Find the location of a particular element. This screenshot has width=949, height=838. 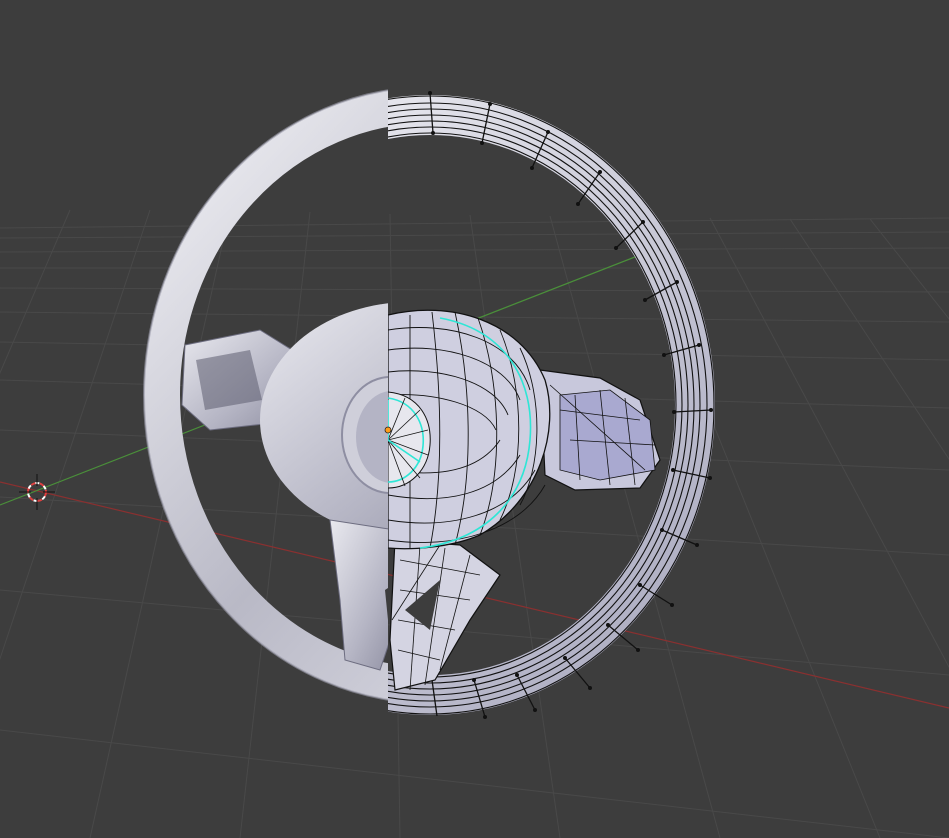

3d-cursor-icon is located at coordinates (37, 492).